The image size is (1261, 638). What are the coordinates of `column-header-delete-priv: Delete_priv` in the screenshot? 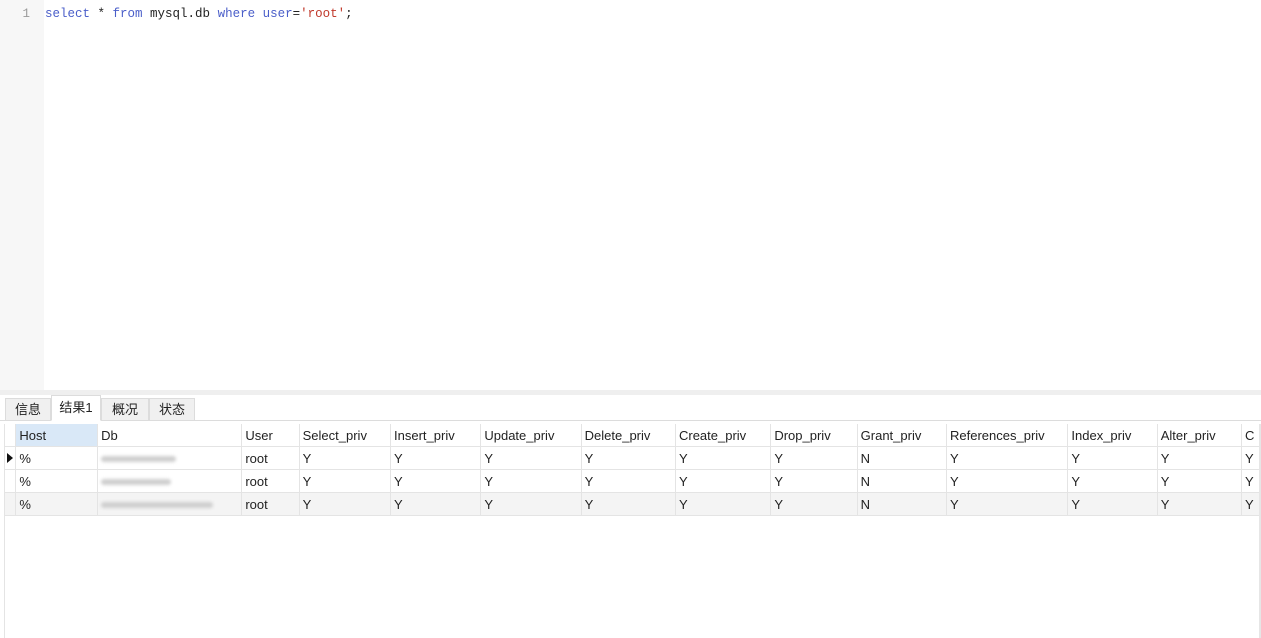 It's located at (628, 435).